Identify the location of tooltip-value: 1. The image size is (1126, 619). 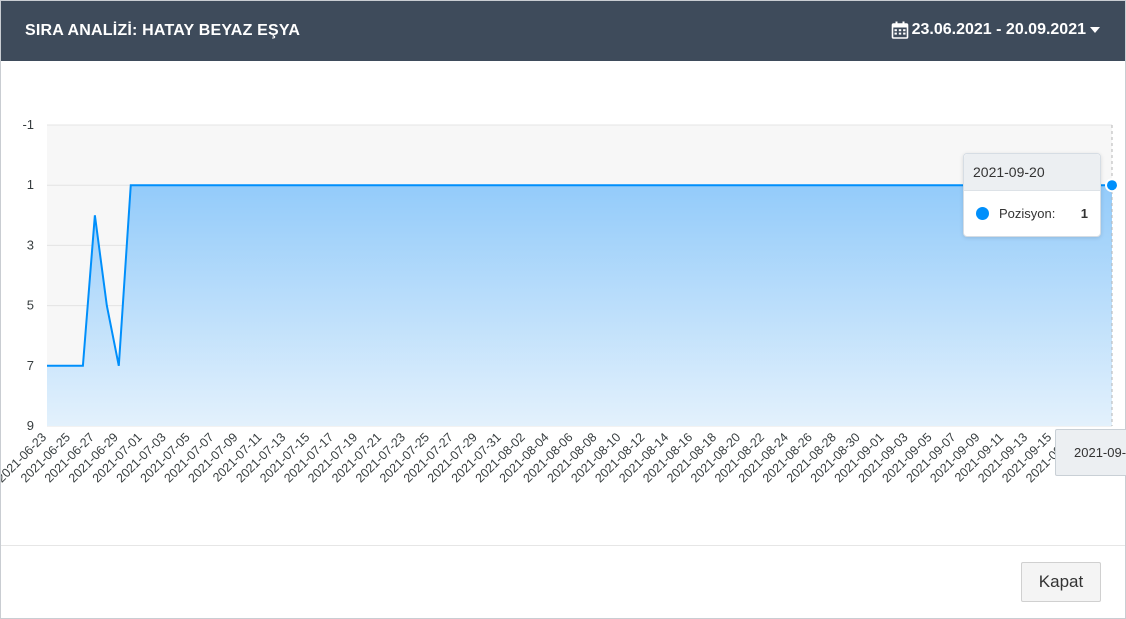
(1084, 213).